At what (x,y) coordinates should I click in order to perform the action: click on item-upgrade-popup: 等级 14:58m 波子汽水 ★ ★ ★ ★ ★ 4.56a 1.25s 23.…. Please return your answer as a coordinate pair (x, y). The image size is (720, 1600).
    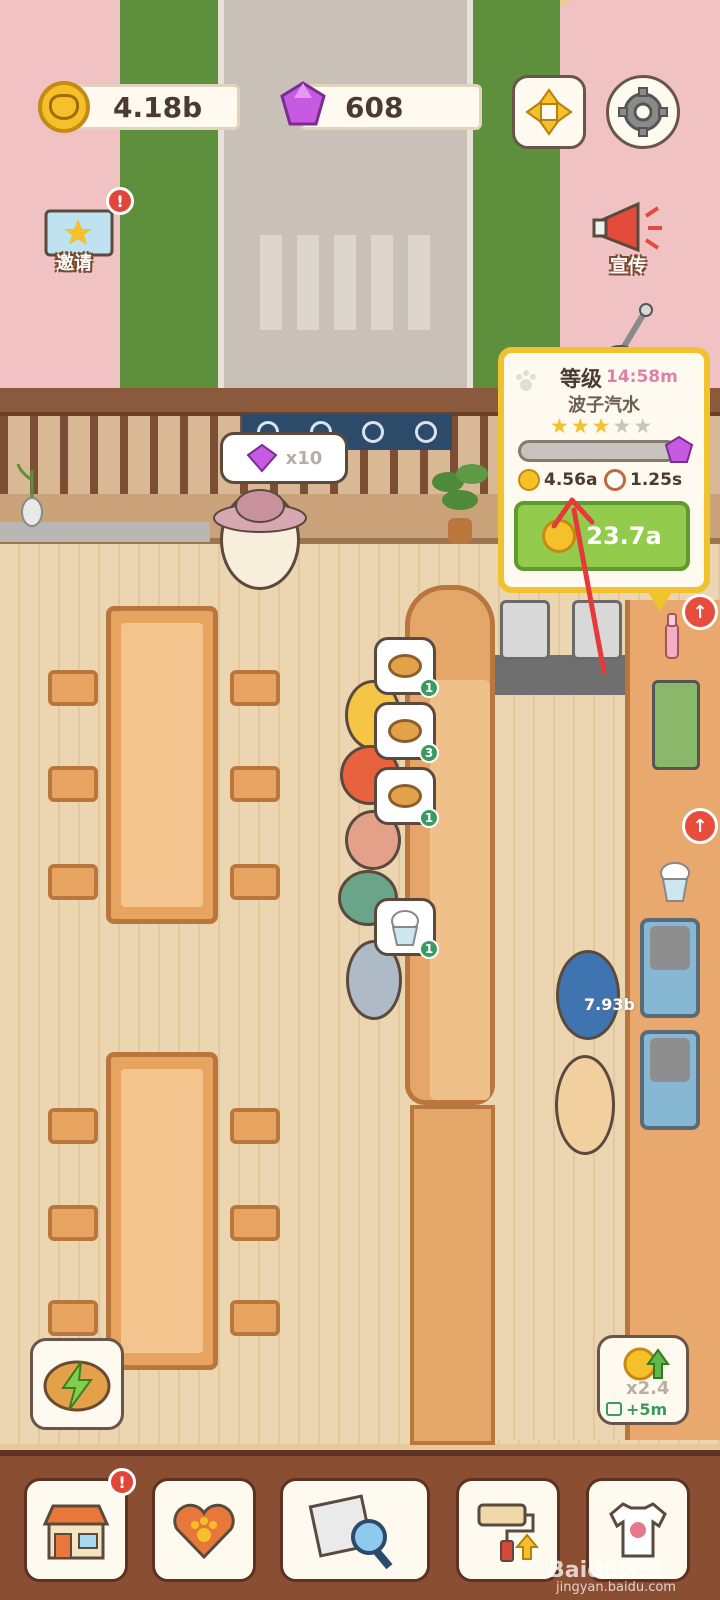
    Looking at the image, I should click on (604, 479).